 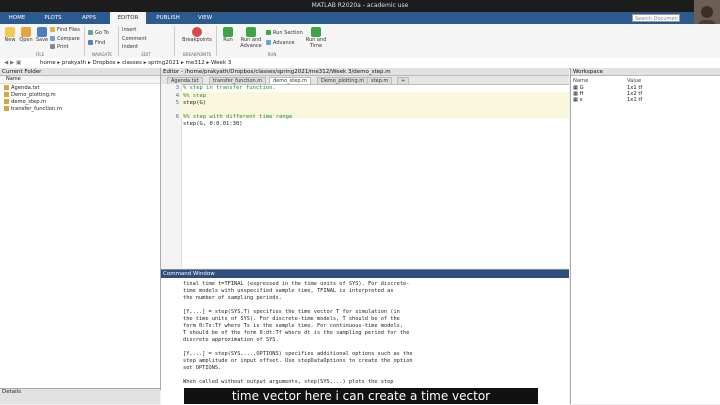 I want to click on indent-label: Indent, so click(x=130, y=47).